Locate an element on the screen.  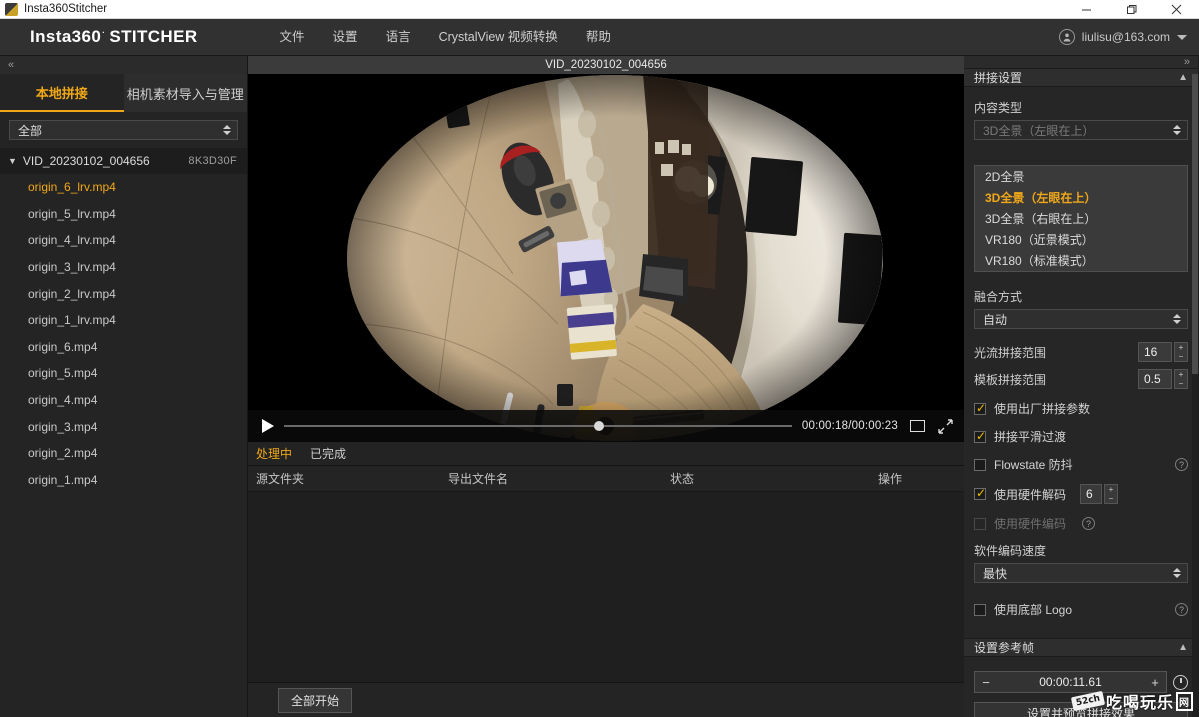
hardware-decode-threads: 6 + − is located at coordinates (1099, 494).